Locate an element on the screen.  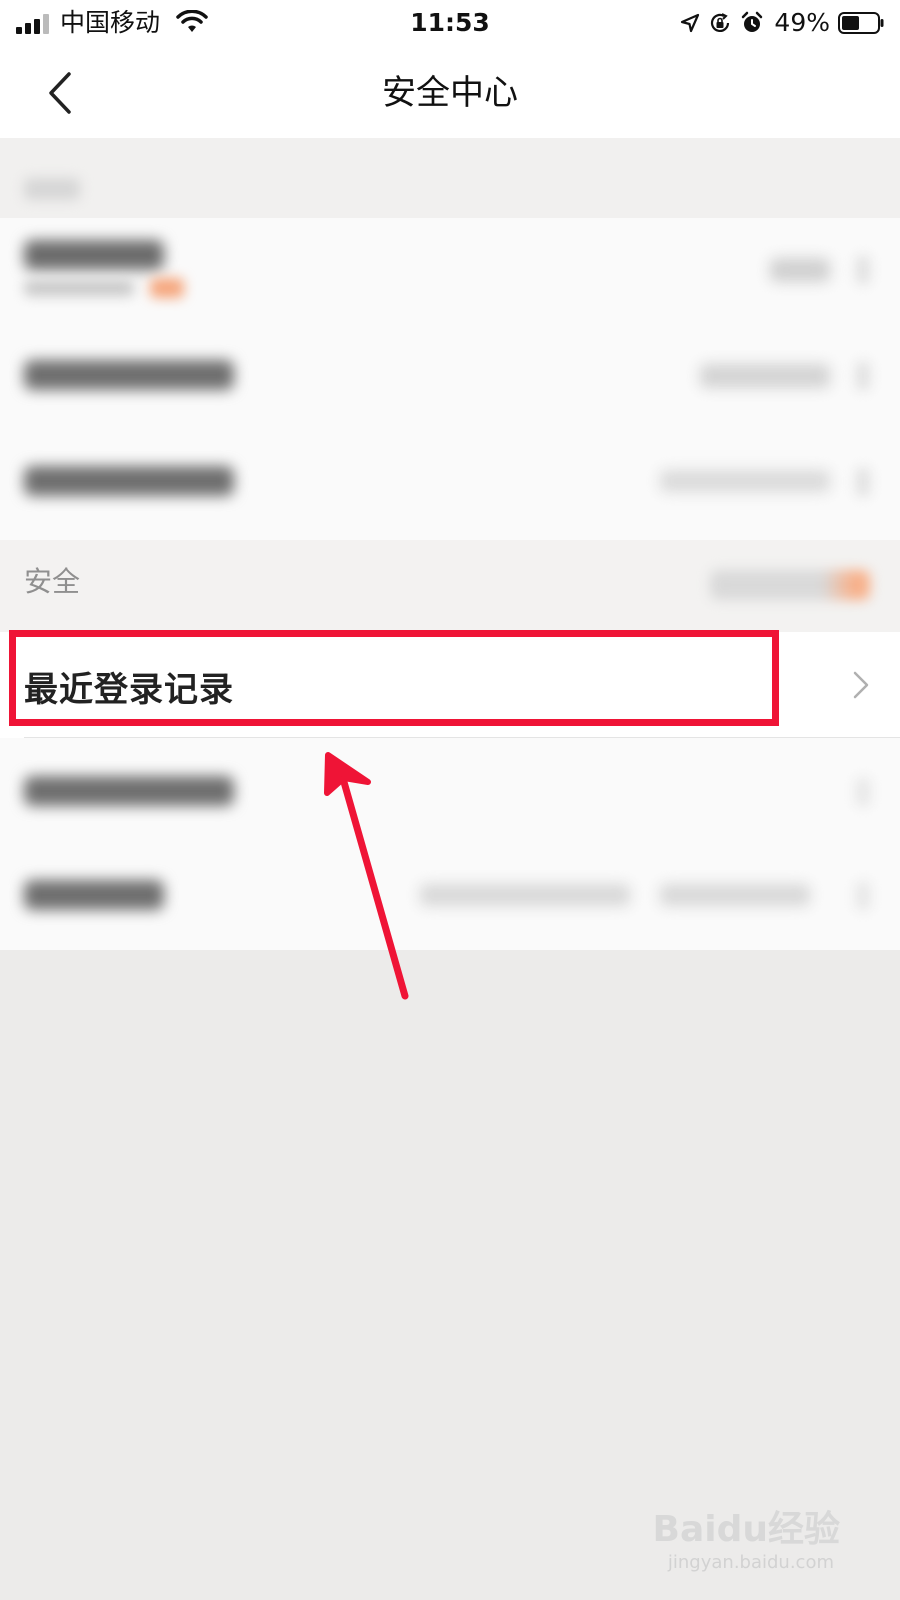
nav-bar: 安全中心 is located at coordinates (450, 93).